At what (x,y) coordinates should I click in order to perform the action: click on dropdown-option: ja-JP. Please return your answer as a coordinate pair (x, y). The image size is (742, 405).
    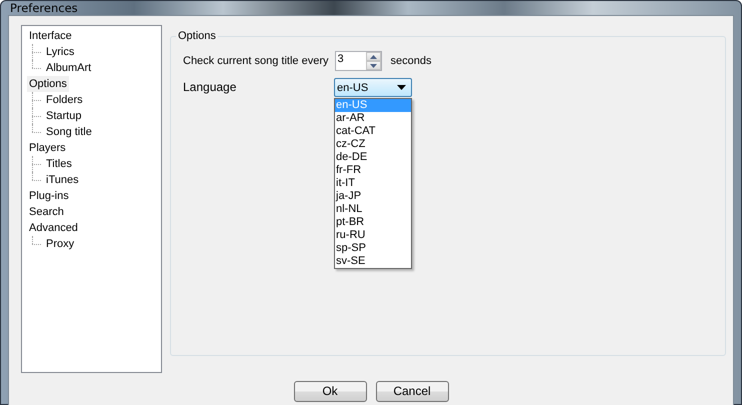
    Looking at the image, I should click on (373, 196).